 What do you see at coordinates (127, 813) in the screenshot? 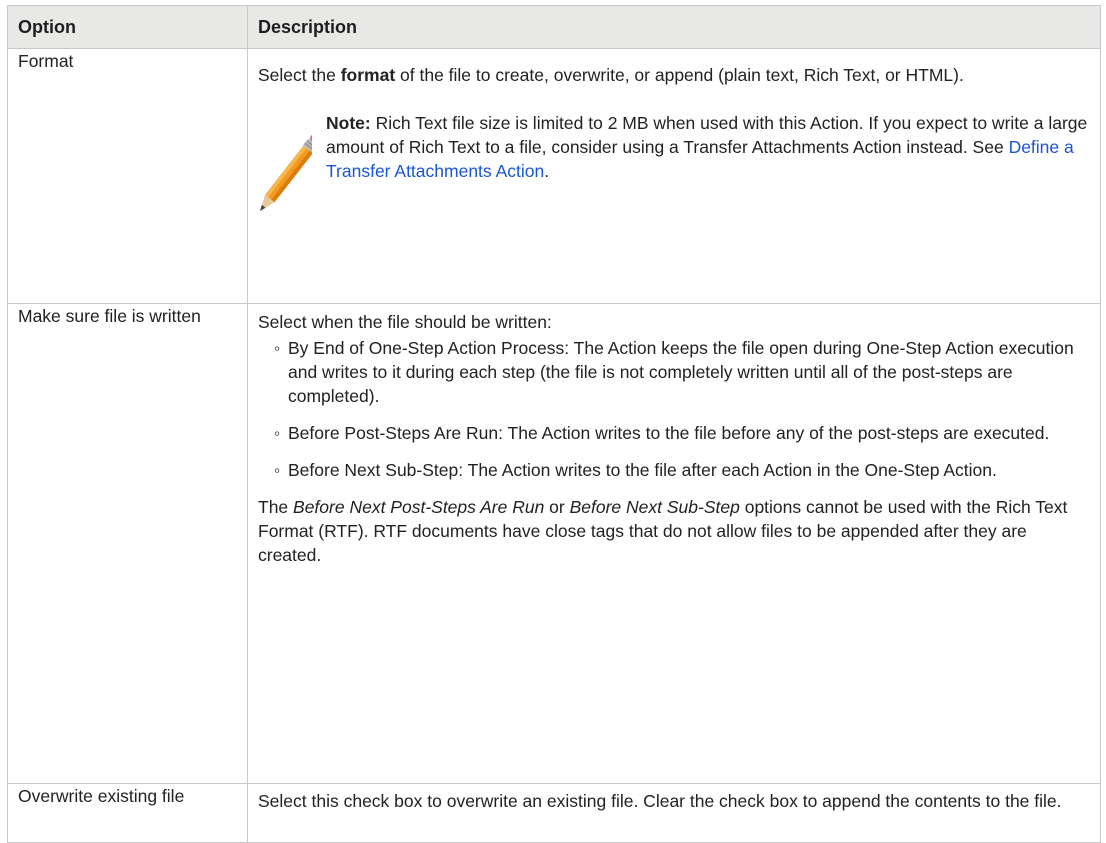
I see `option-overwrite-existing-file: Overwrite existing file` at bounding box center [127, 813].